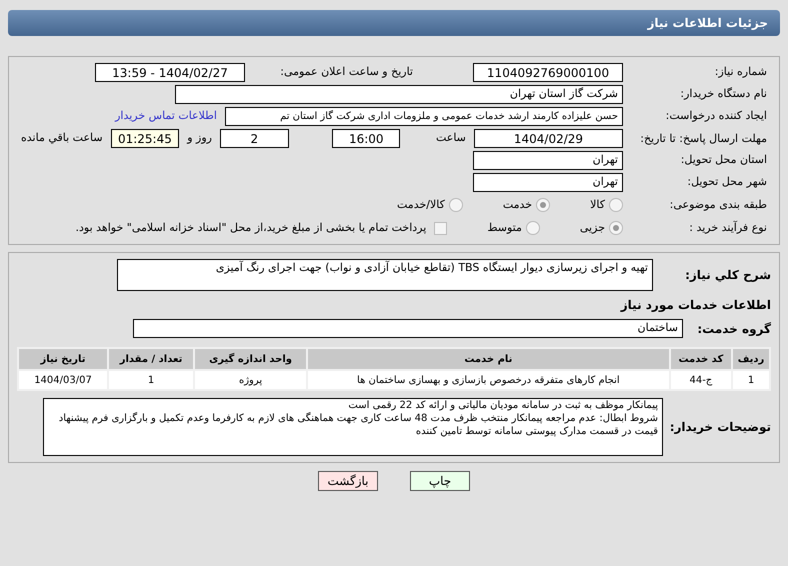  I want to click on back-button: بازگشت, so click(348, 481).